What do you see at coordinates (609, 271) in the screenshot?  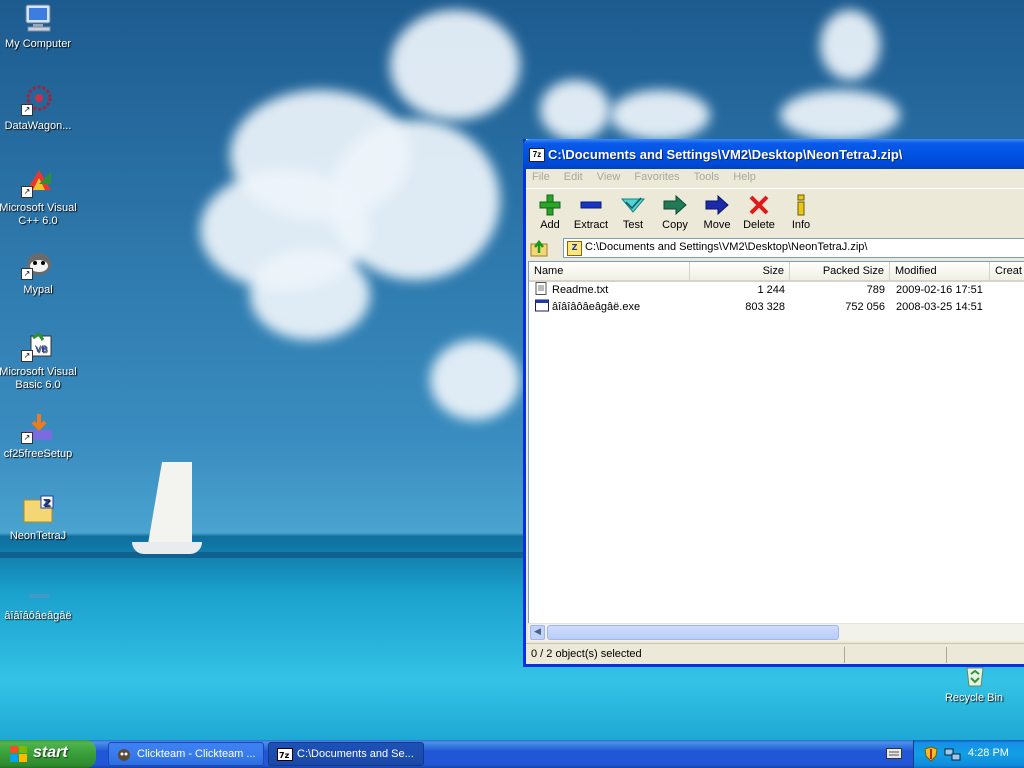 I see `column-name: Name` at bounding box center [609, 271].